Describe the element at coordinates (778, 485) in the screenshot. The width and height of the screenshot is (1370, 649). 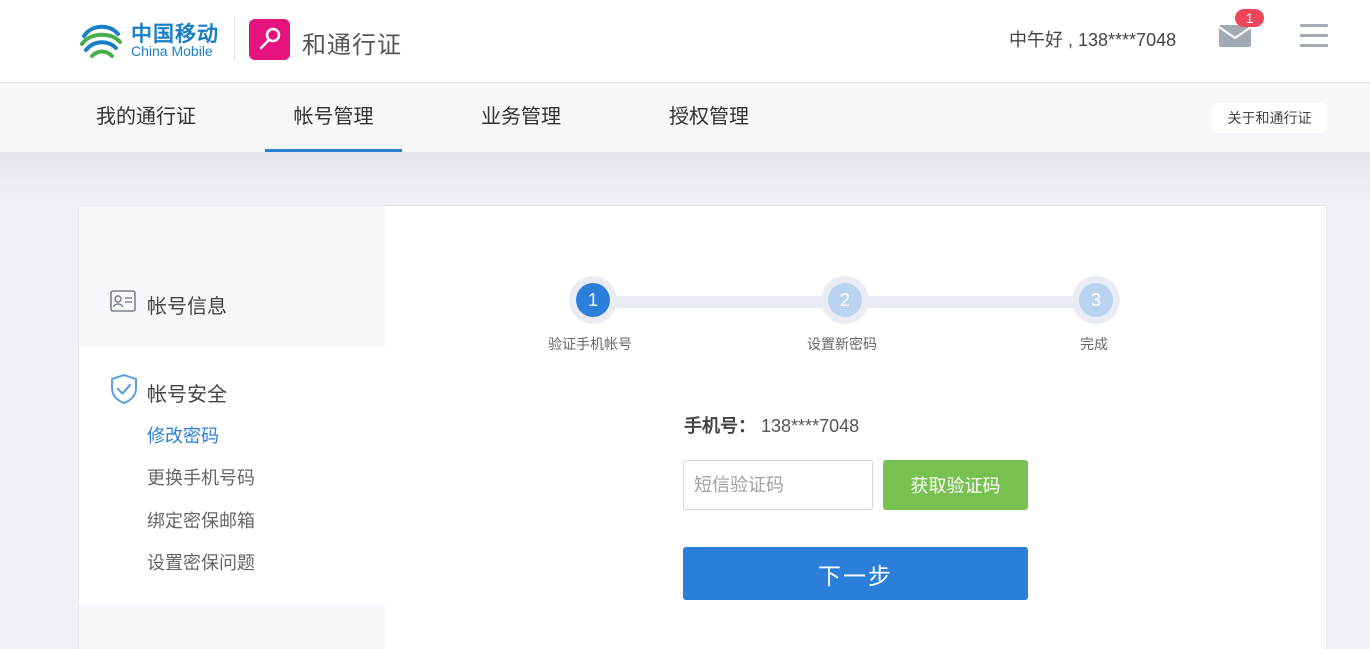
I see `sms-code-input` at that location.